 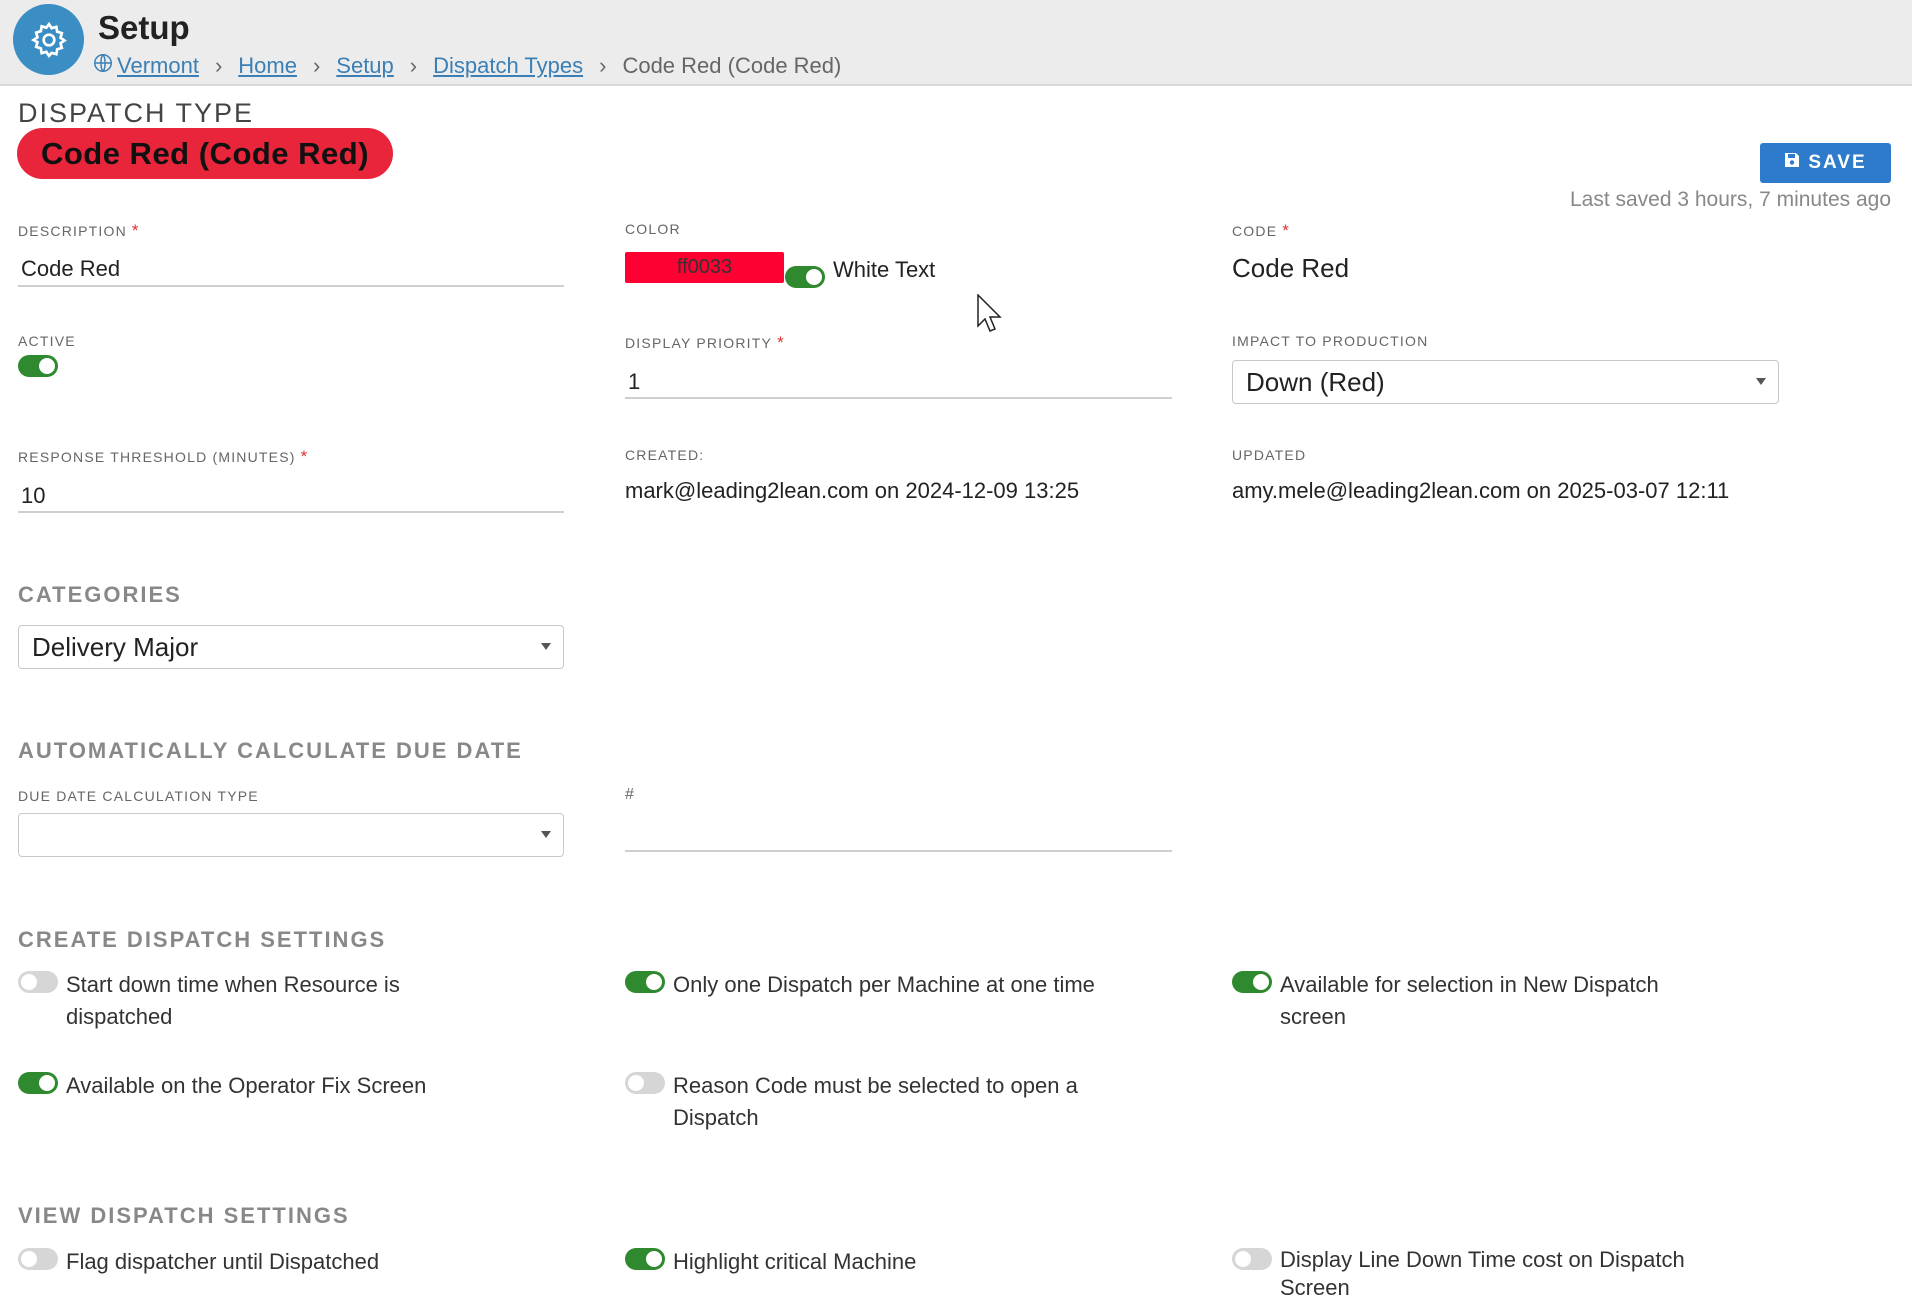 I want to click on response-threshold-underline, so click(x=291, y=512).